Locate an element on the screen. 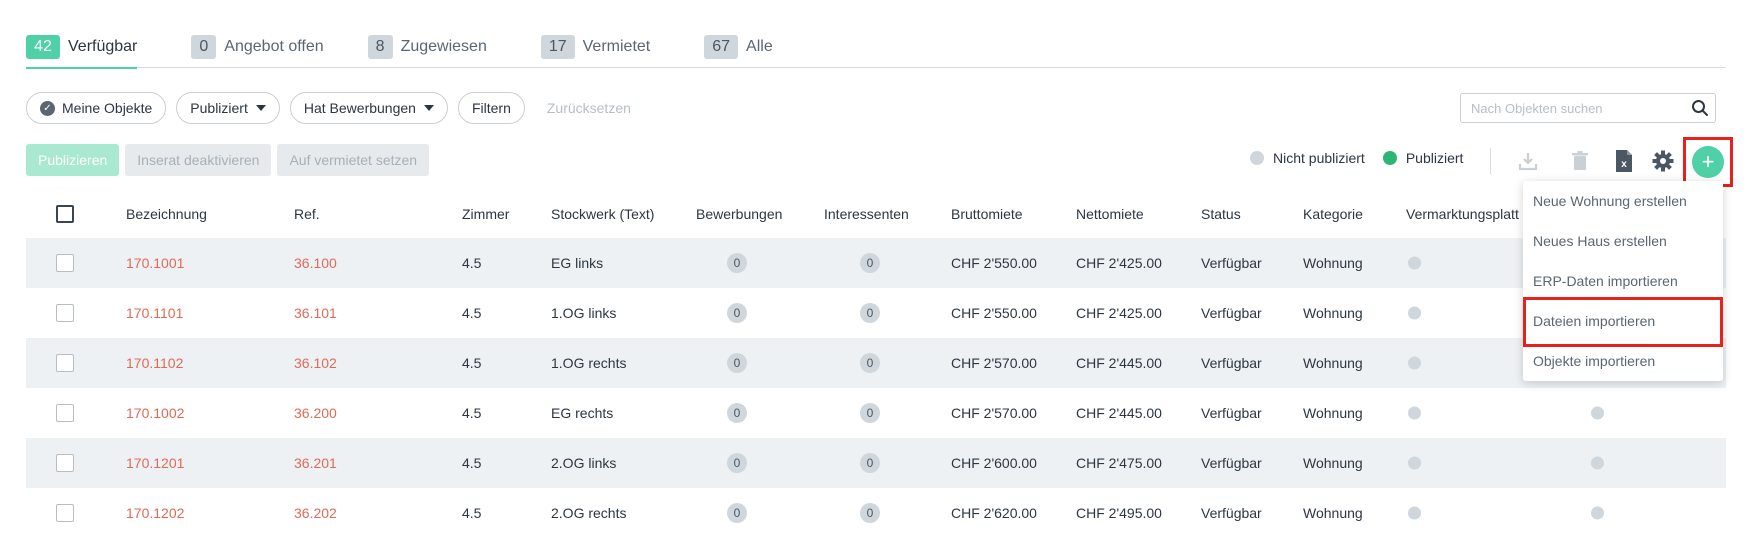  published-filter-dropdown: Publiziert is located at coordinates (228, 108).